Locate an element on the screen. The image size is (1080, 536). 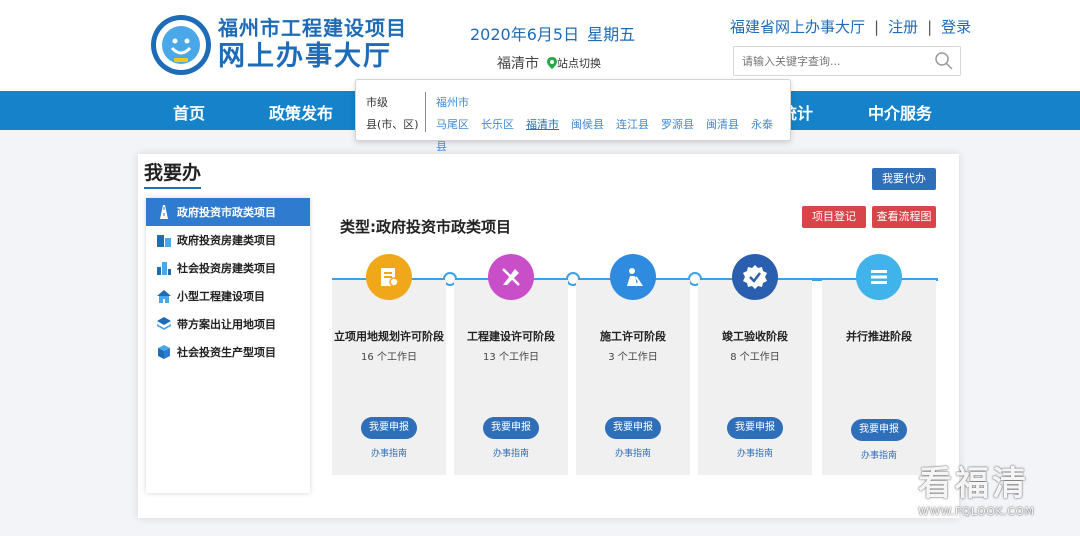
page-title: 我要办 is located at coordinates (173, 173).